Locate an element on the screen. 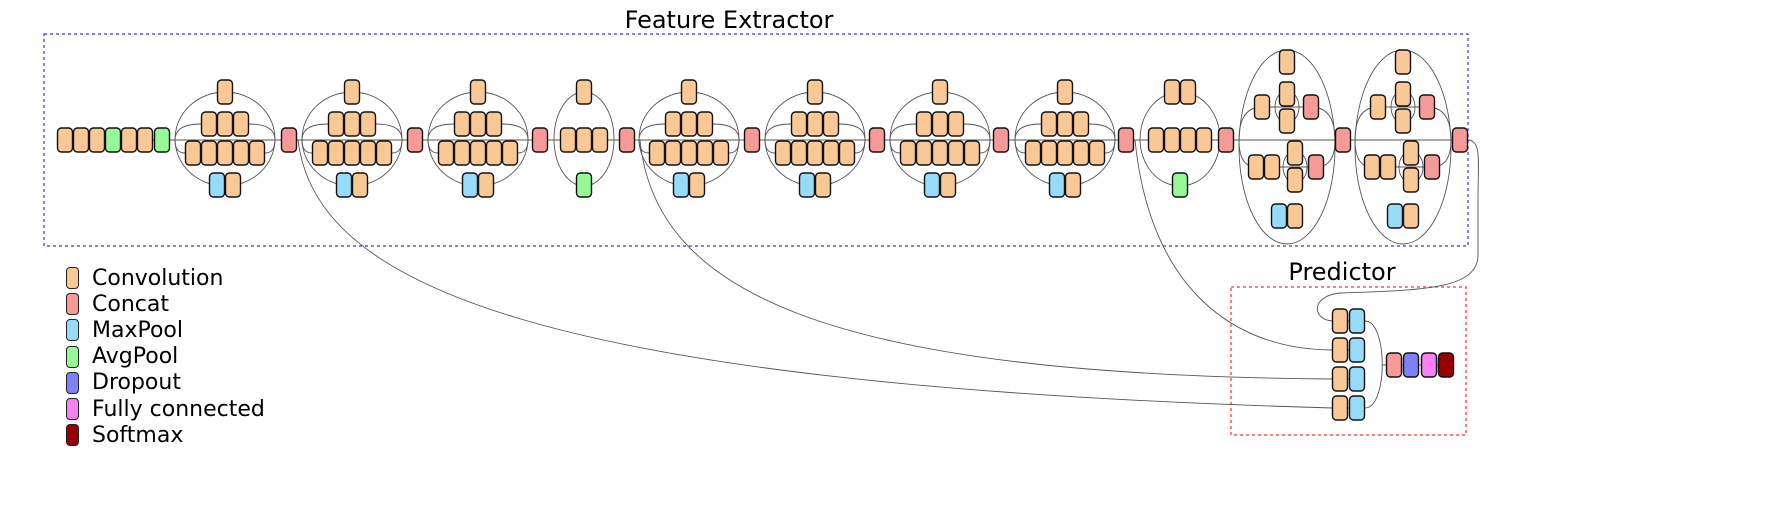  legend-item-softmax: Softmax is located at coordinates (165, 435).